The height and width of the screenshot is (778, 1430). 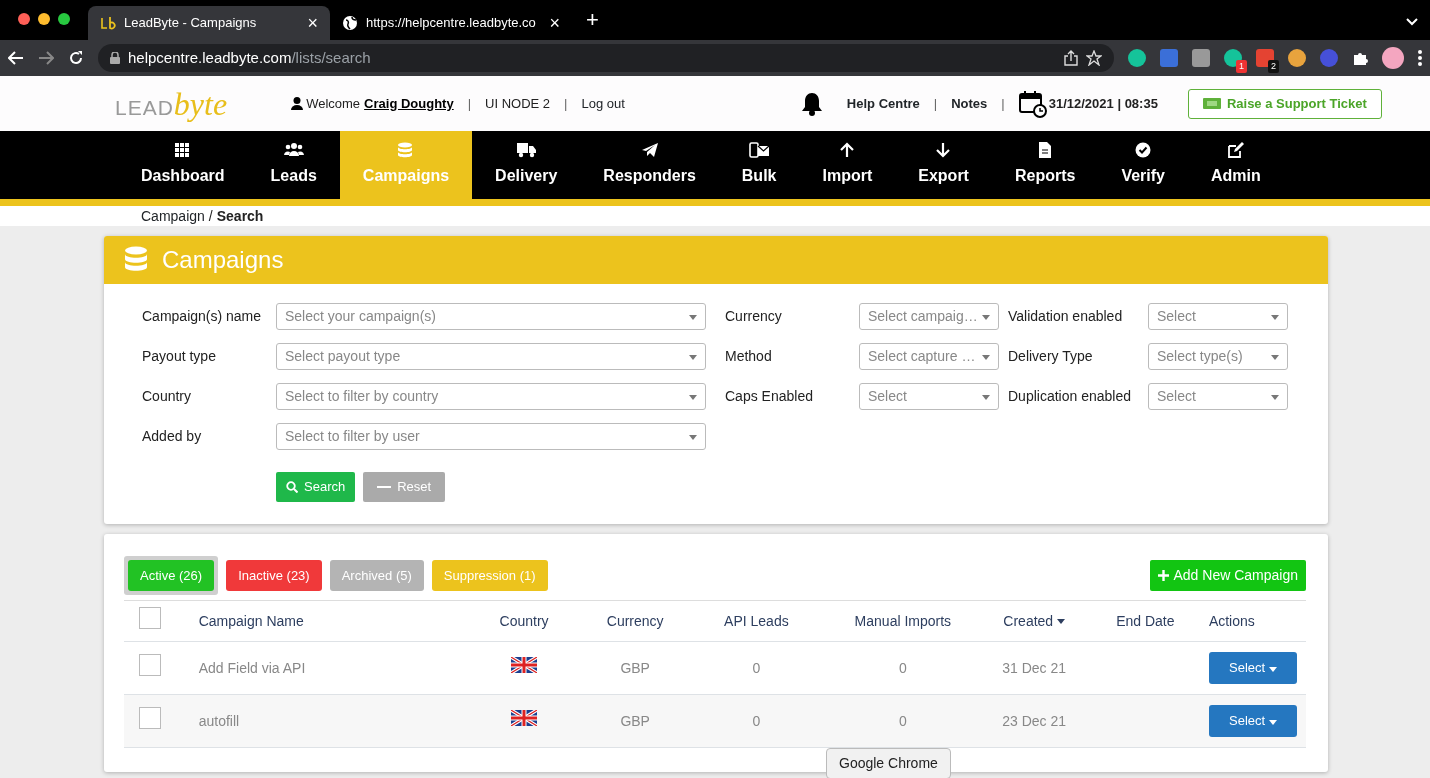 What do you see at coordinates (749, 356) in the screenshot?
I see `filter-label: Method` at bounding box center [749, 356].